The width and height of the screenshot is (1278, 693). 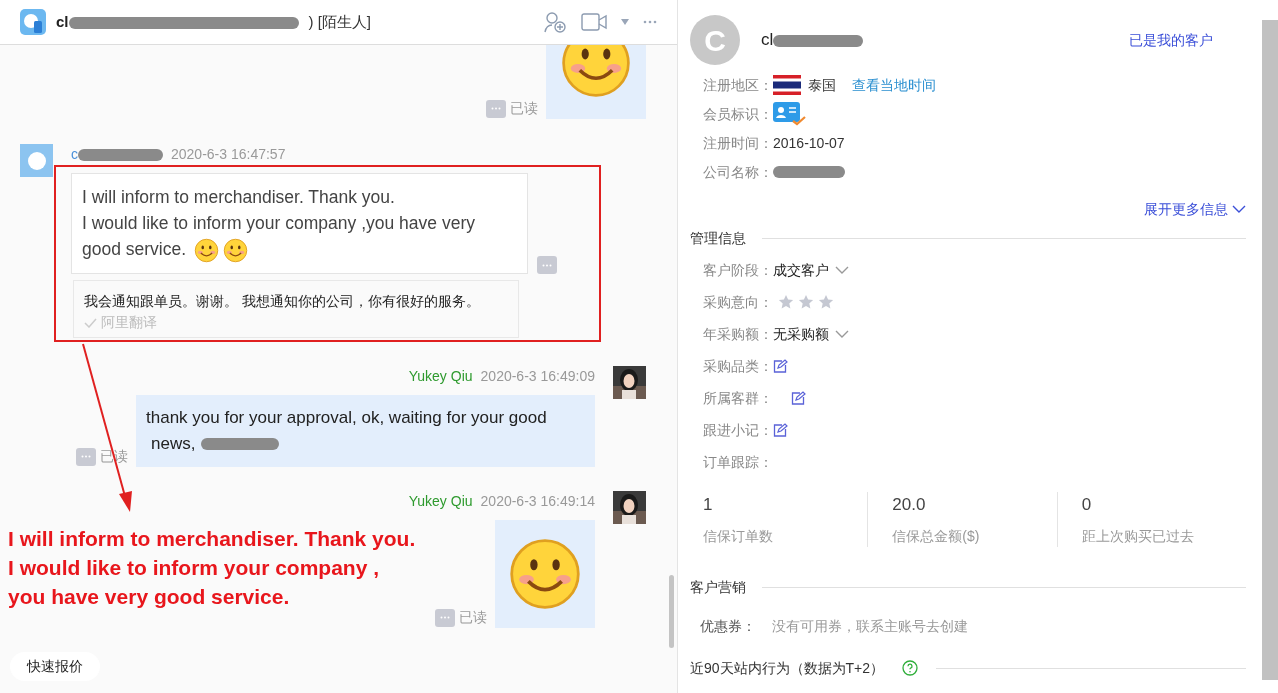 What do you see at coordinates (228, 155) in the screenshot?
I see `message-time: 2020-6-3 16:47:57` at bounding box center [228, 155].